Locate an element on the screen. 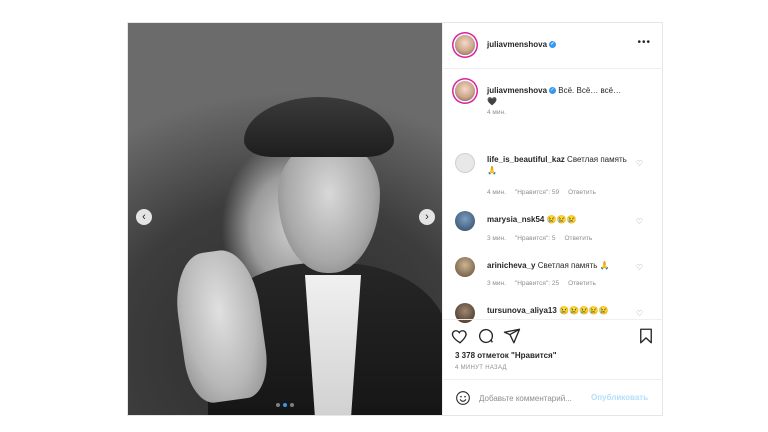  comment-likes-count: "Нравится": 25 is located at coordinates (537, 283).